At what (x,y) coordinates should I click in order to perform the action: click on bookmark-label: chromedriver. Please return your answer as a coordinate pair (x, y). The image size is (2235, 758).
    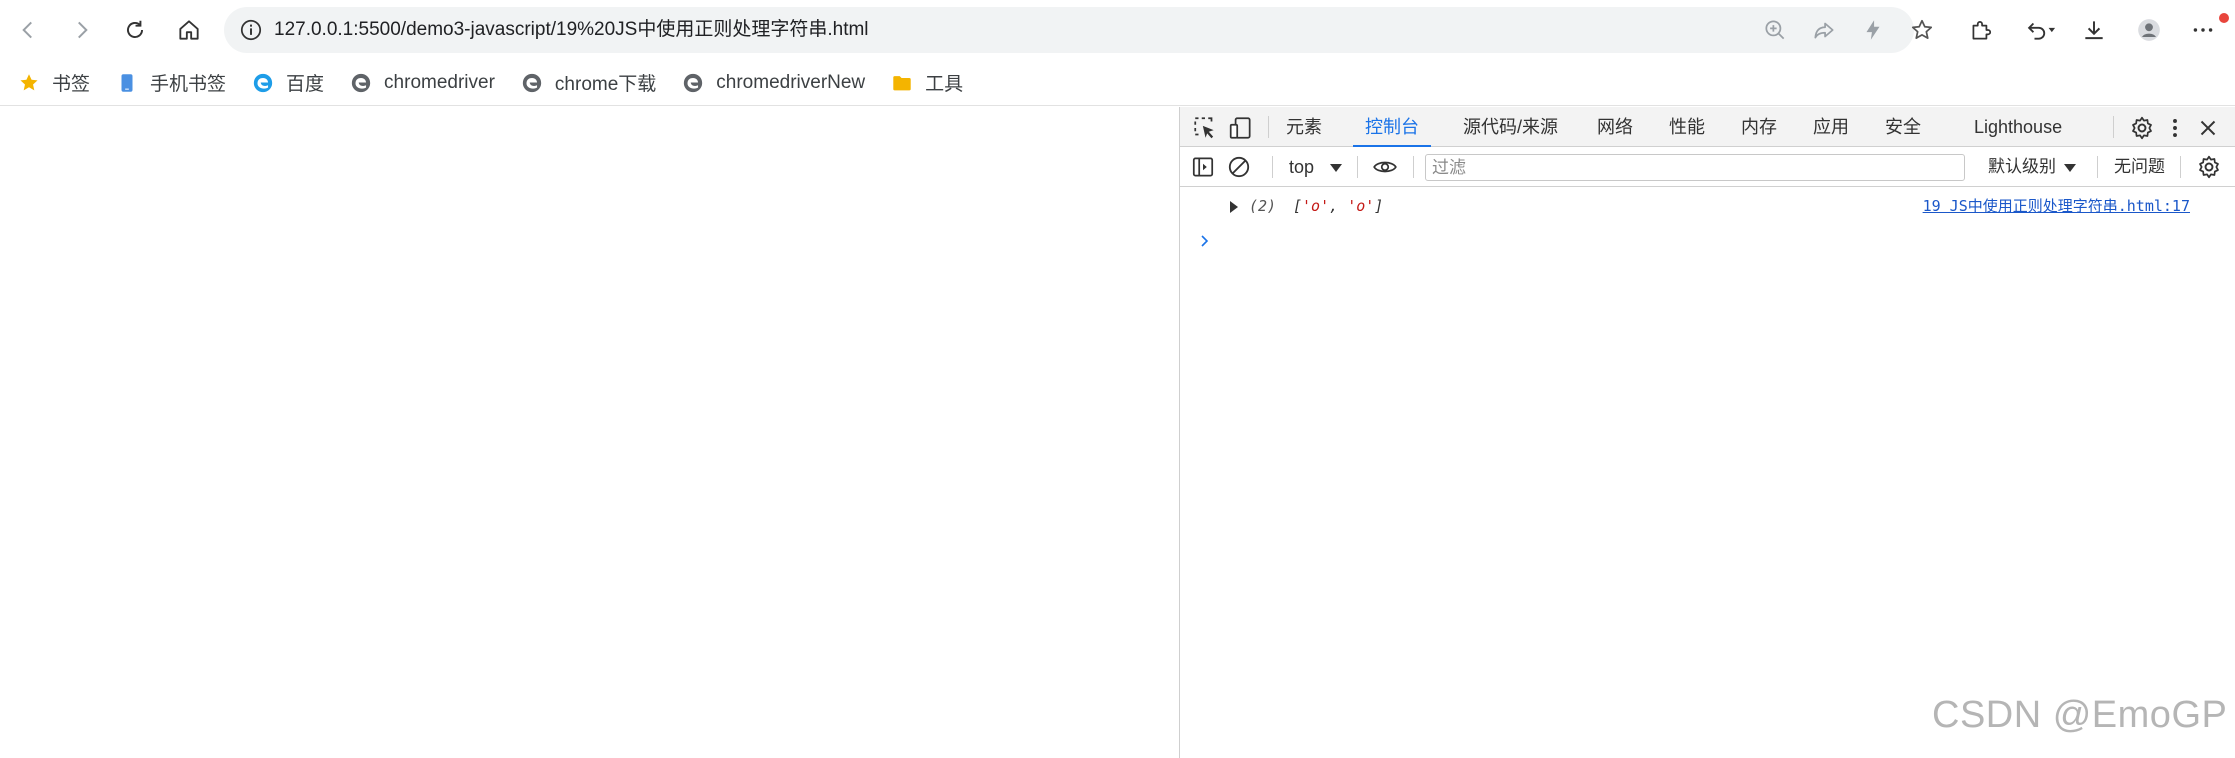
    Looking at the image, I should click on (439, 82).